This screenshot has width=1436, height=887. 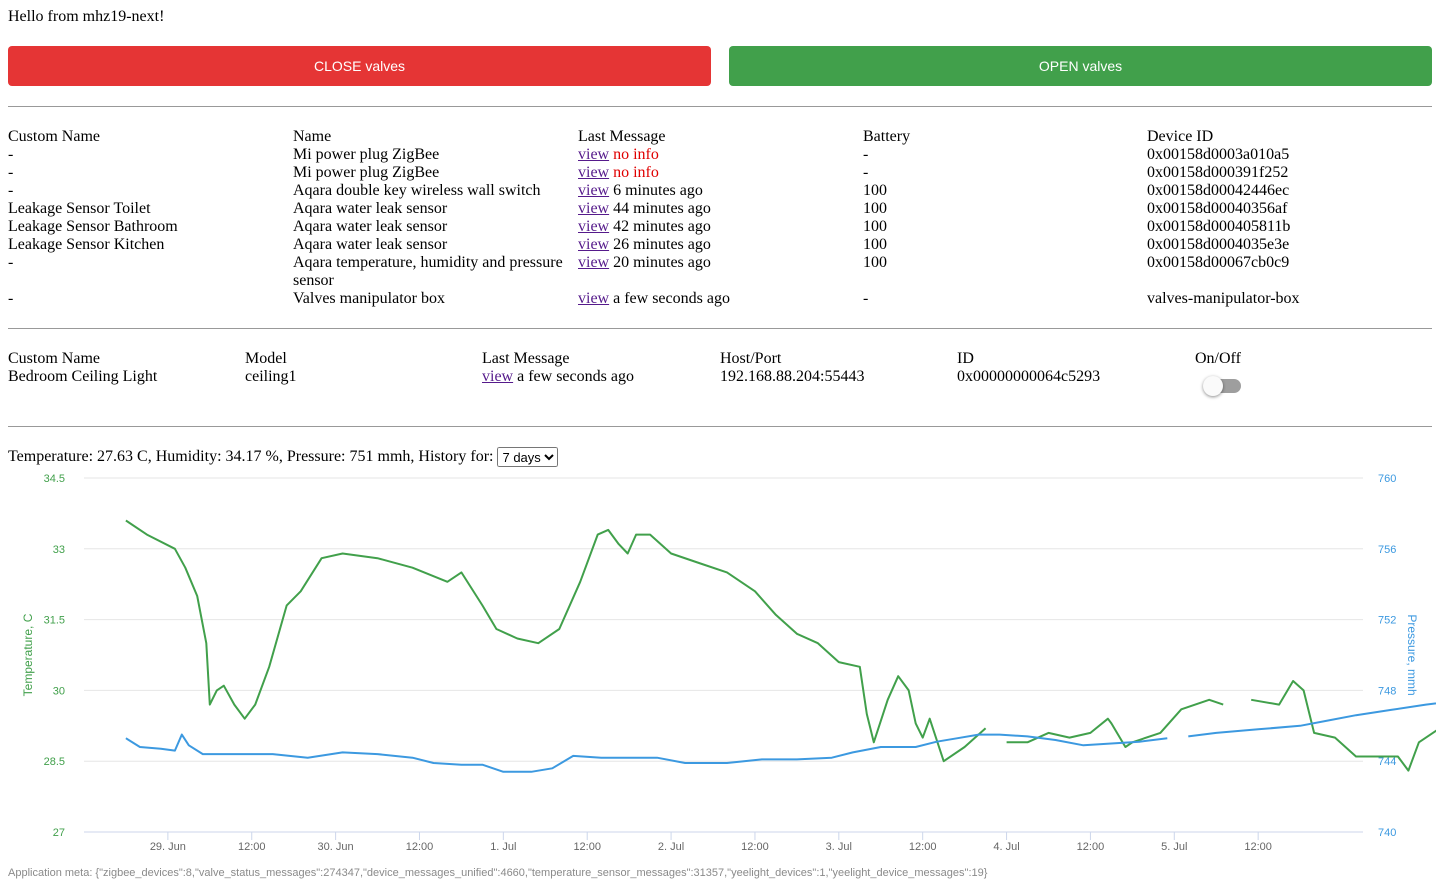 I want to click on device-id-cell: valves-manipulator-box, so click(x=1223, y=298).